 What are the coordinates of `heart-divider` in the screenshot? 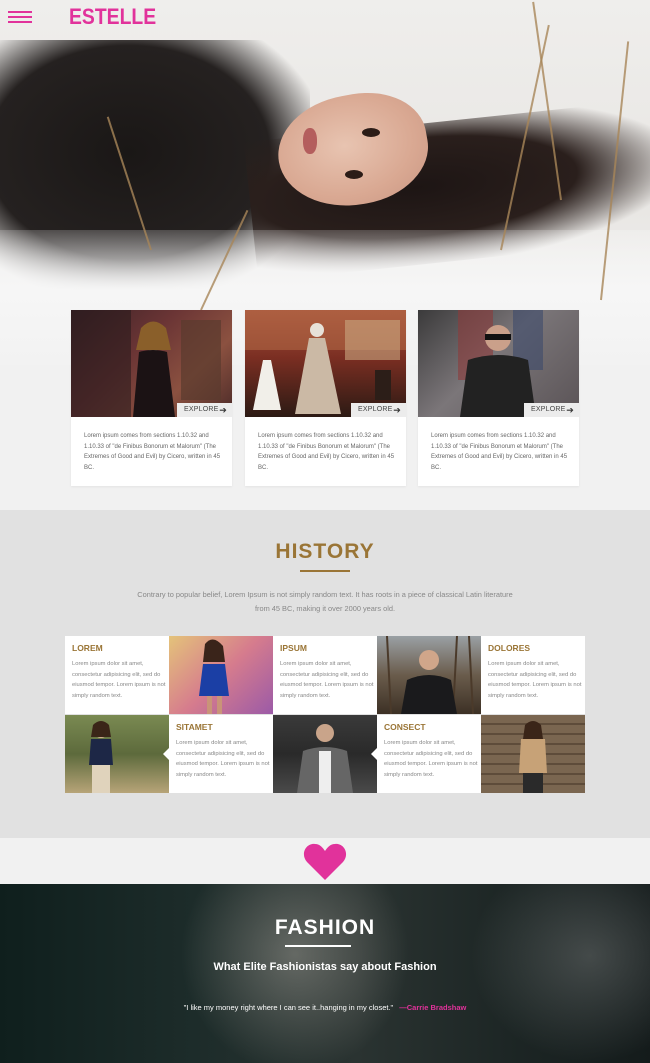 It's located at (325, 861).